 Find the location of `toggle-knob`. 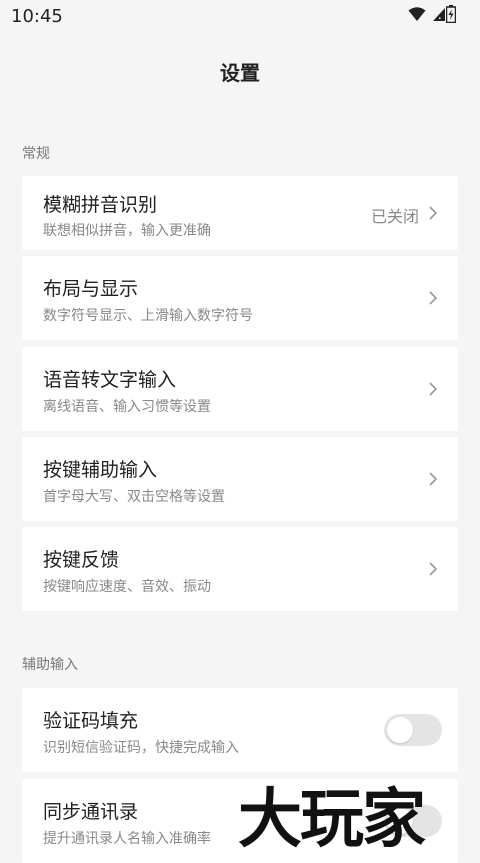

toggle-knob is located at coordinates (400, 730).